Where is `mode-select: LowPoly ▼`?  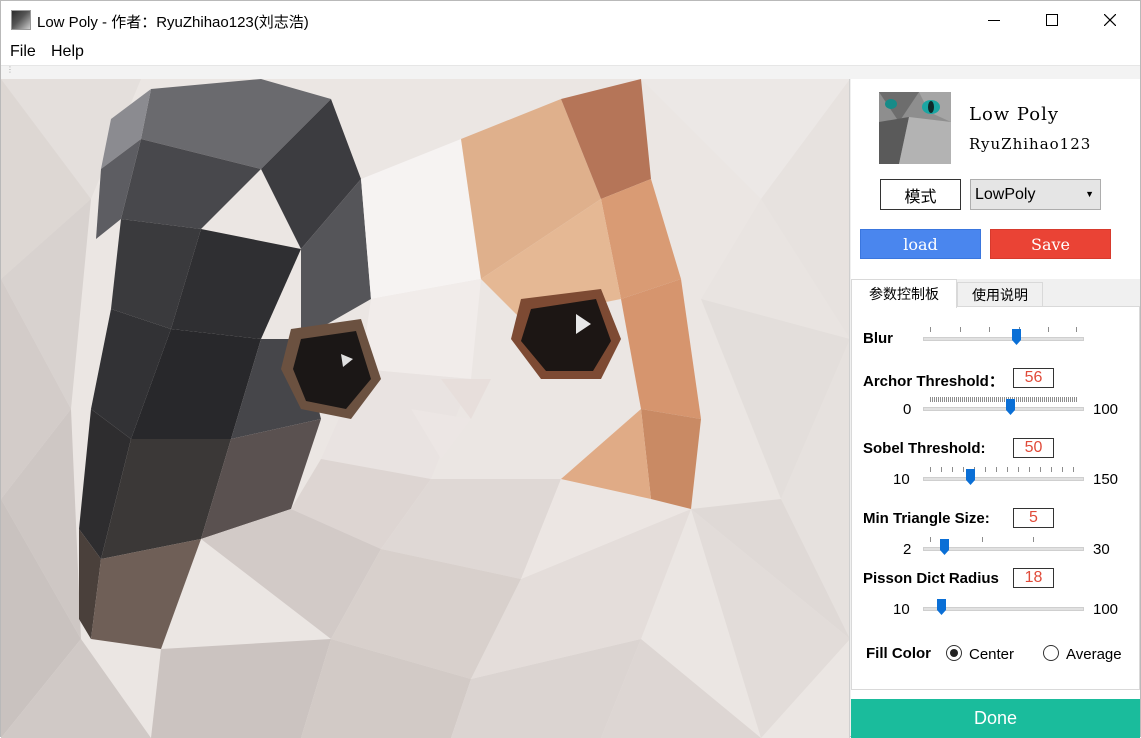
mode-select: LowPoly ▼ is located at coordinates (1035, 194).